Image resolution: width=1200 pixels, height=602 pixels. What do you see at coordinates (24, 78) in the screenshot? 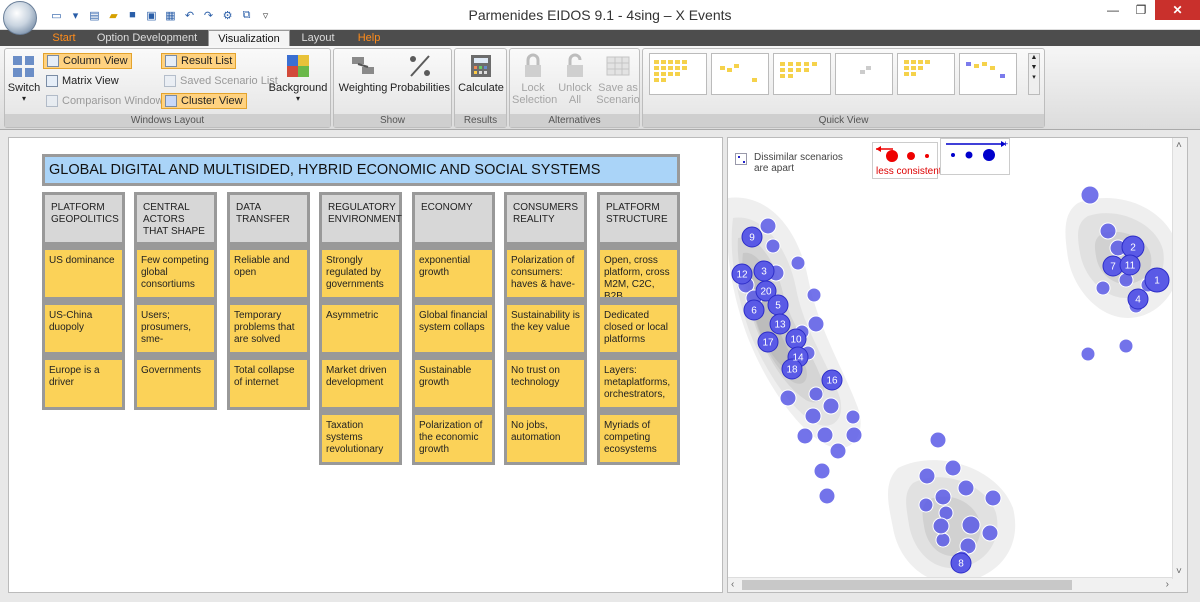
I see `switch-button: Switch ▾` at bounding box center [24, 78].